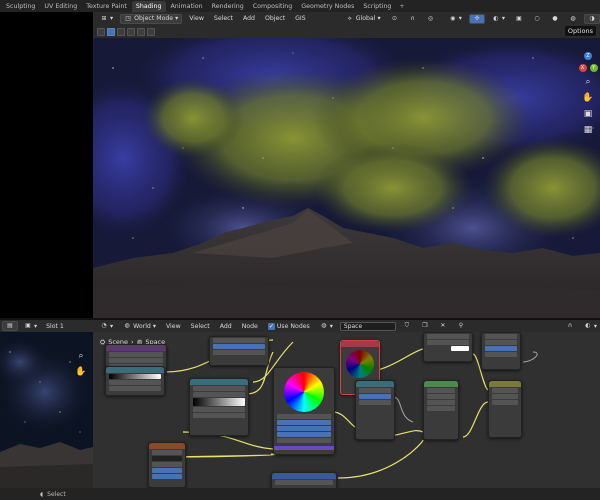  I want to click on select-invert-icon, so click(141, 31).